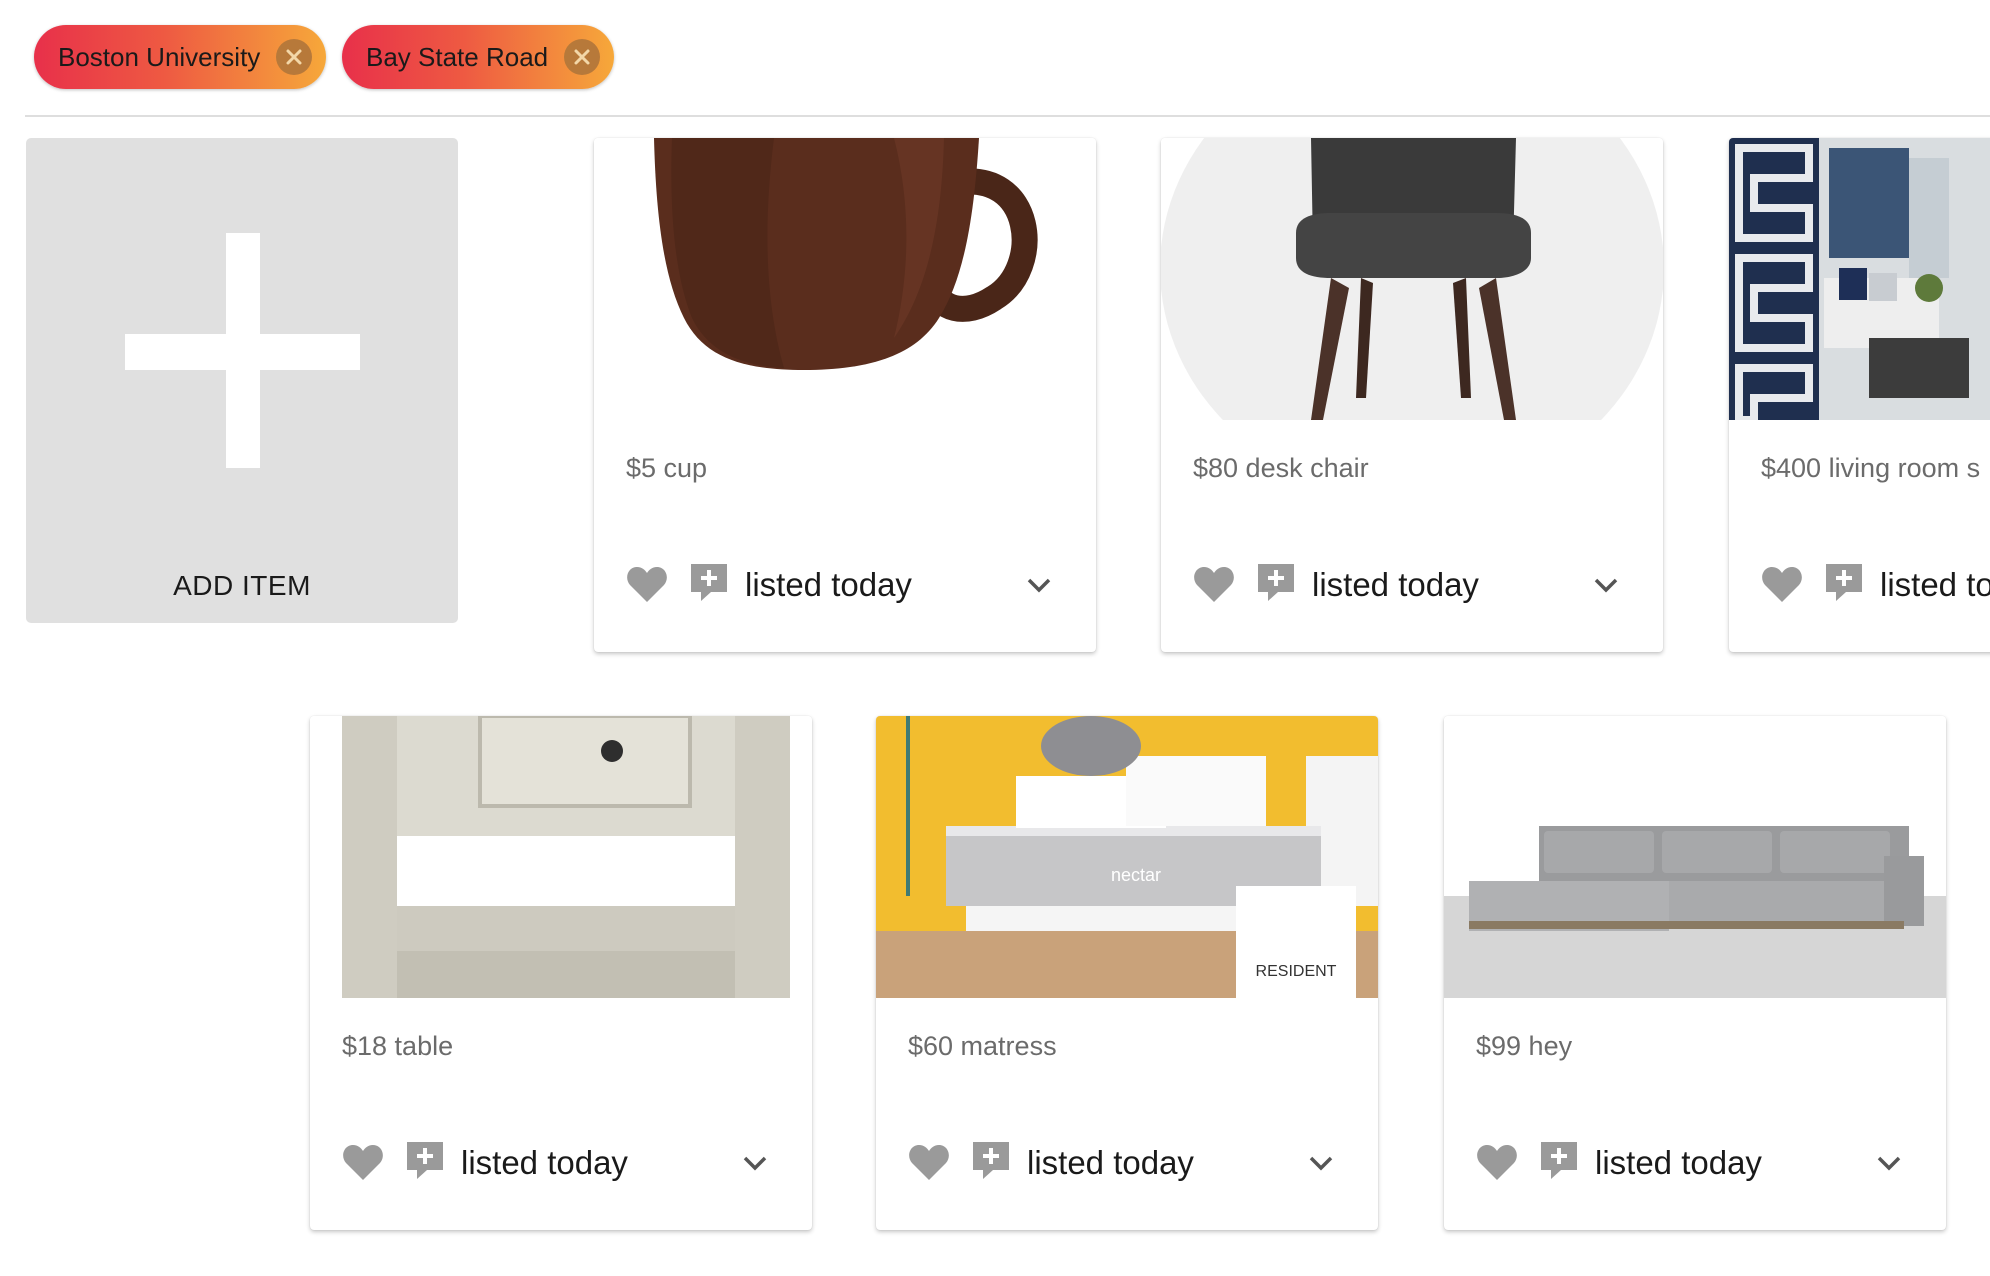  Describe the element at coordinates (242, 380) in the screenshot. I see `add-item-button: ADD ITEM` at that location.